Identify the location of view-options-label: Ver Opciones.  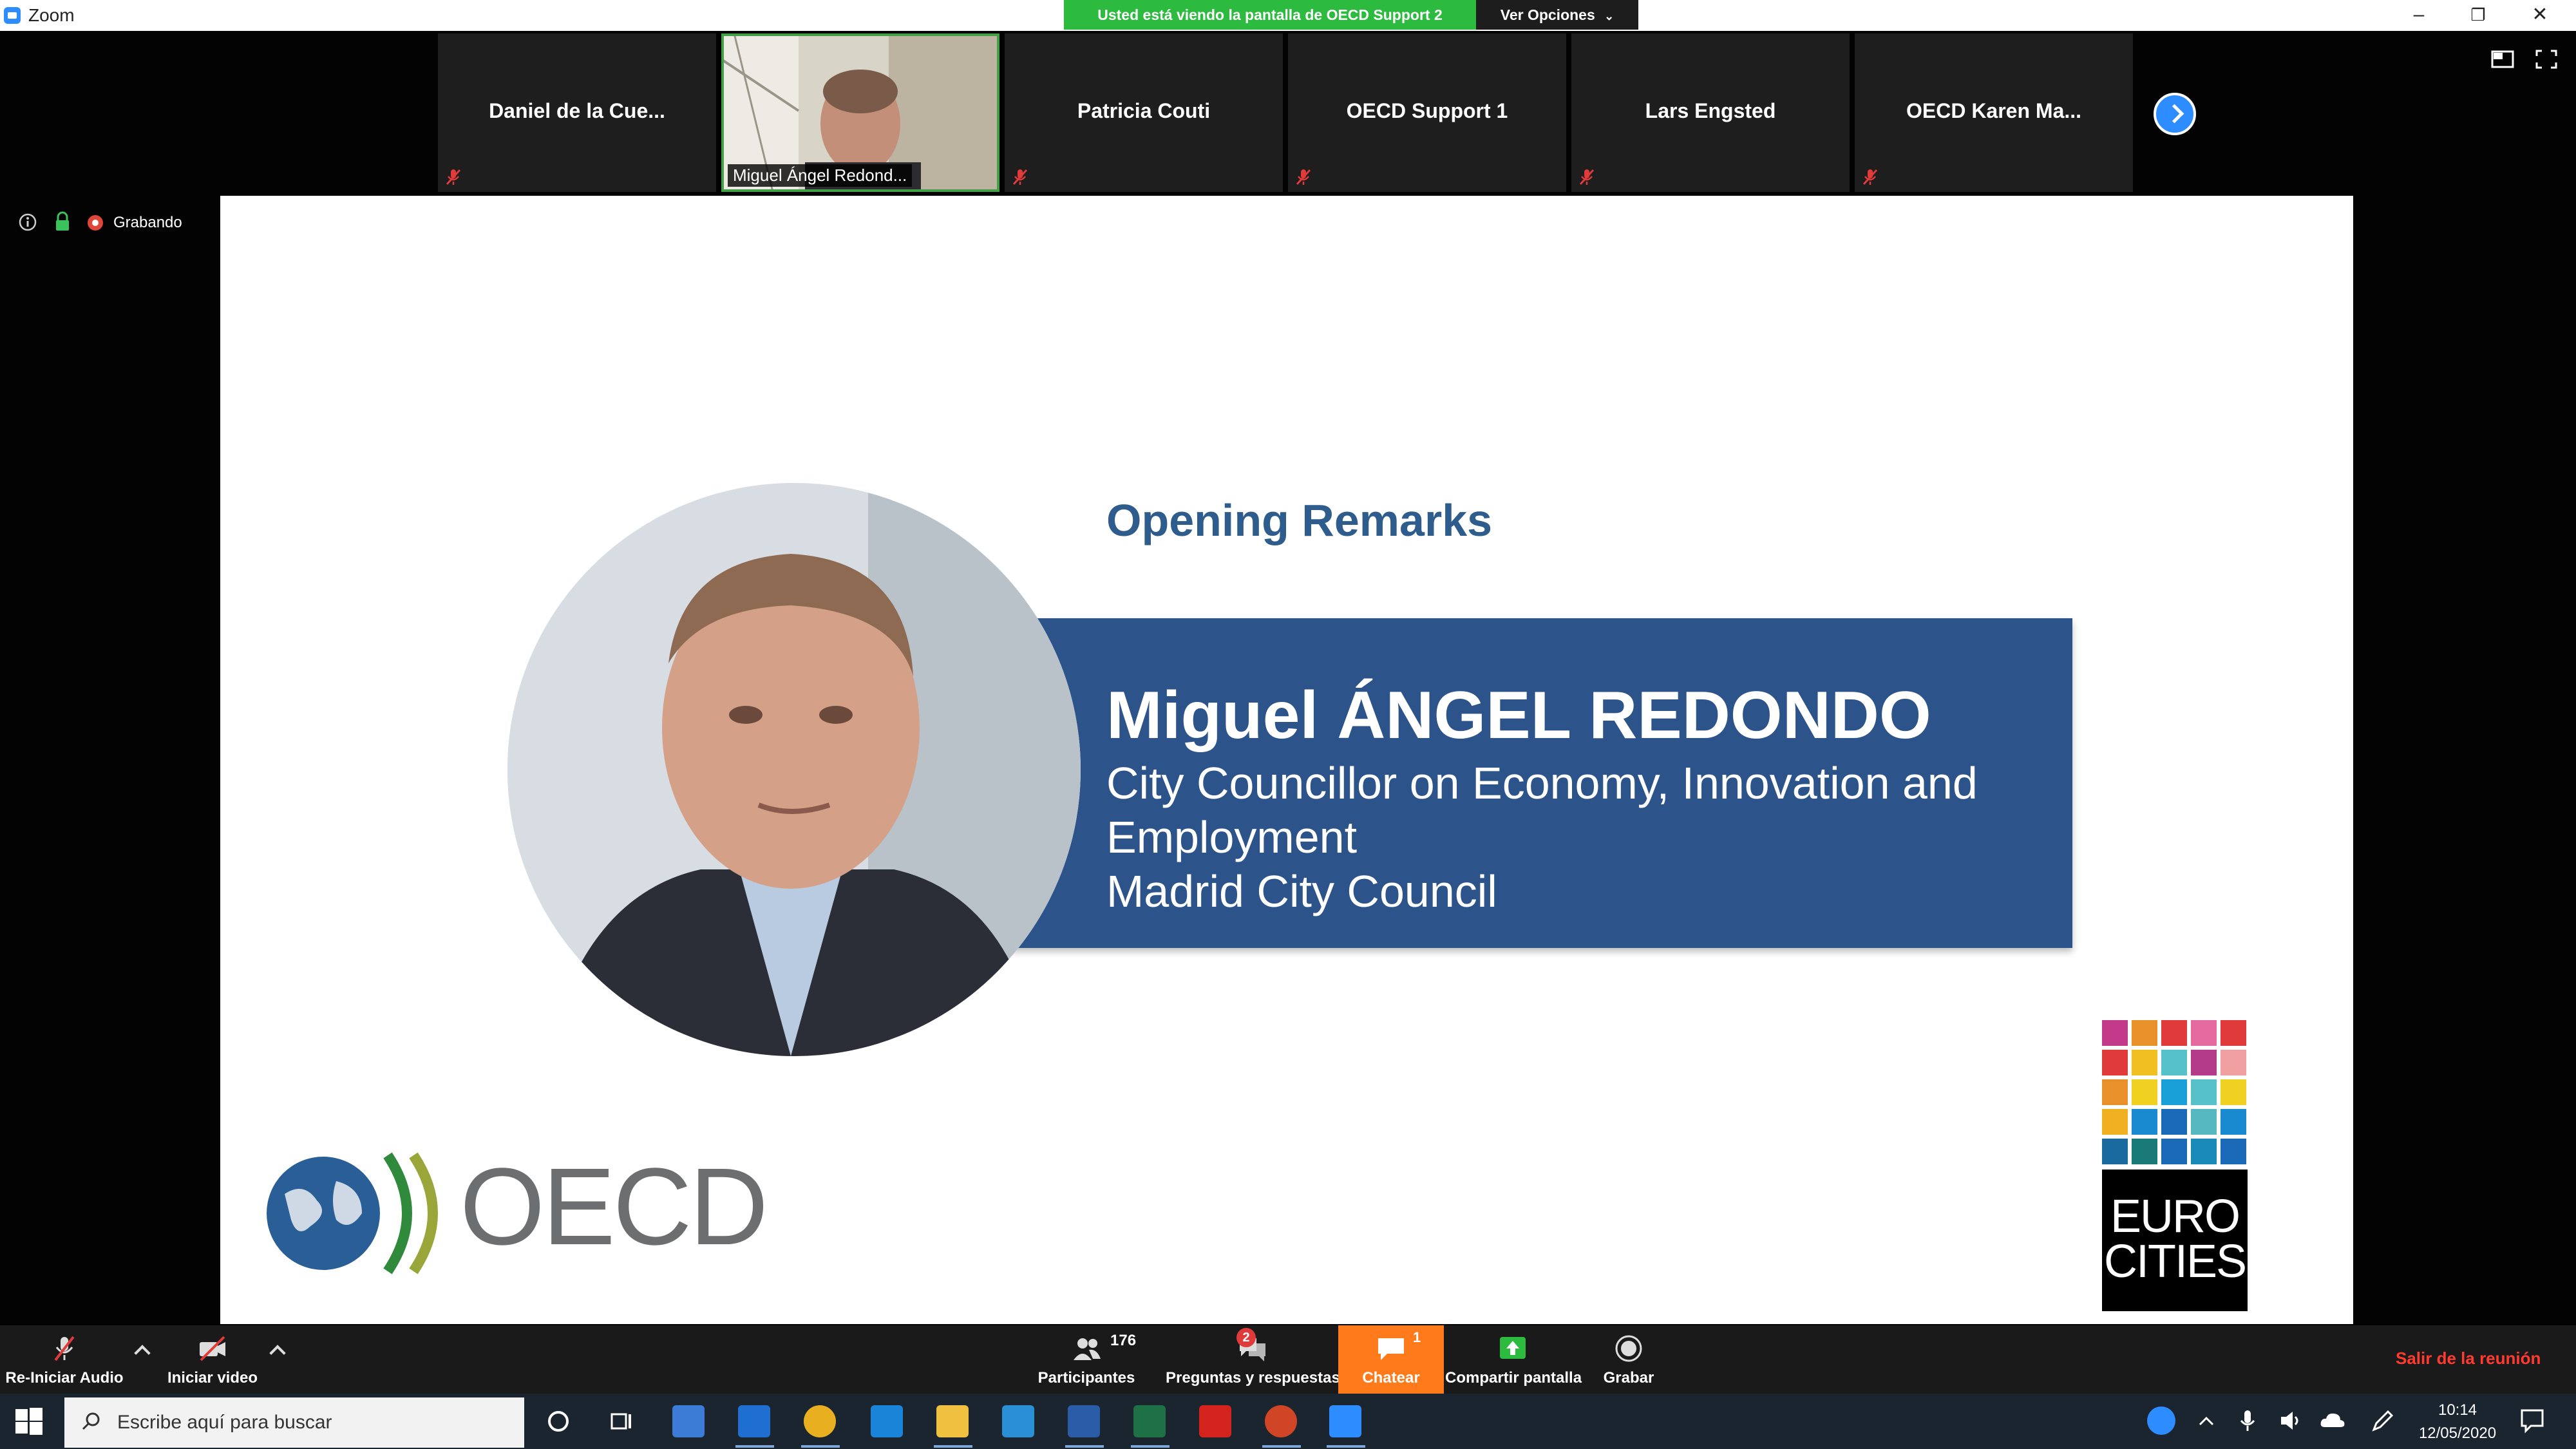
(1547, 14).